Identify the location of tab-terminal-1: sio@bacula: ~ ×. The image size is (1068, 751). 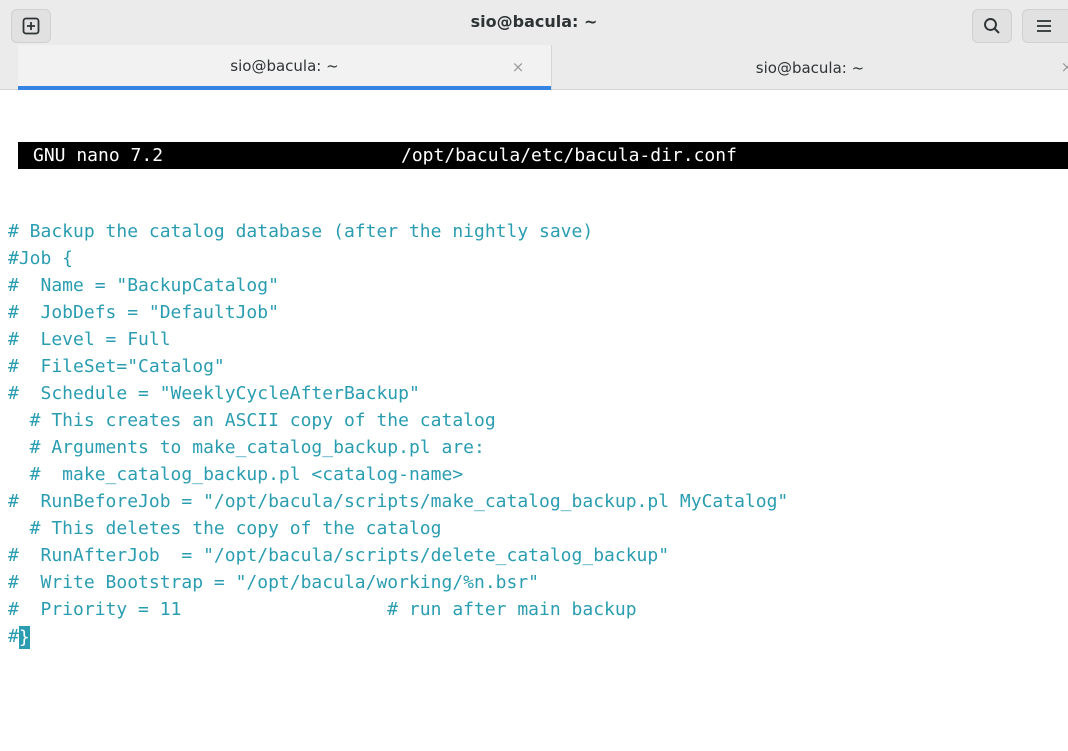
(284, 67).